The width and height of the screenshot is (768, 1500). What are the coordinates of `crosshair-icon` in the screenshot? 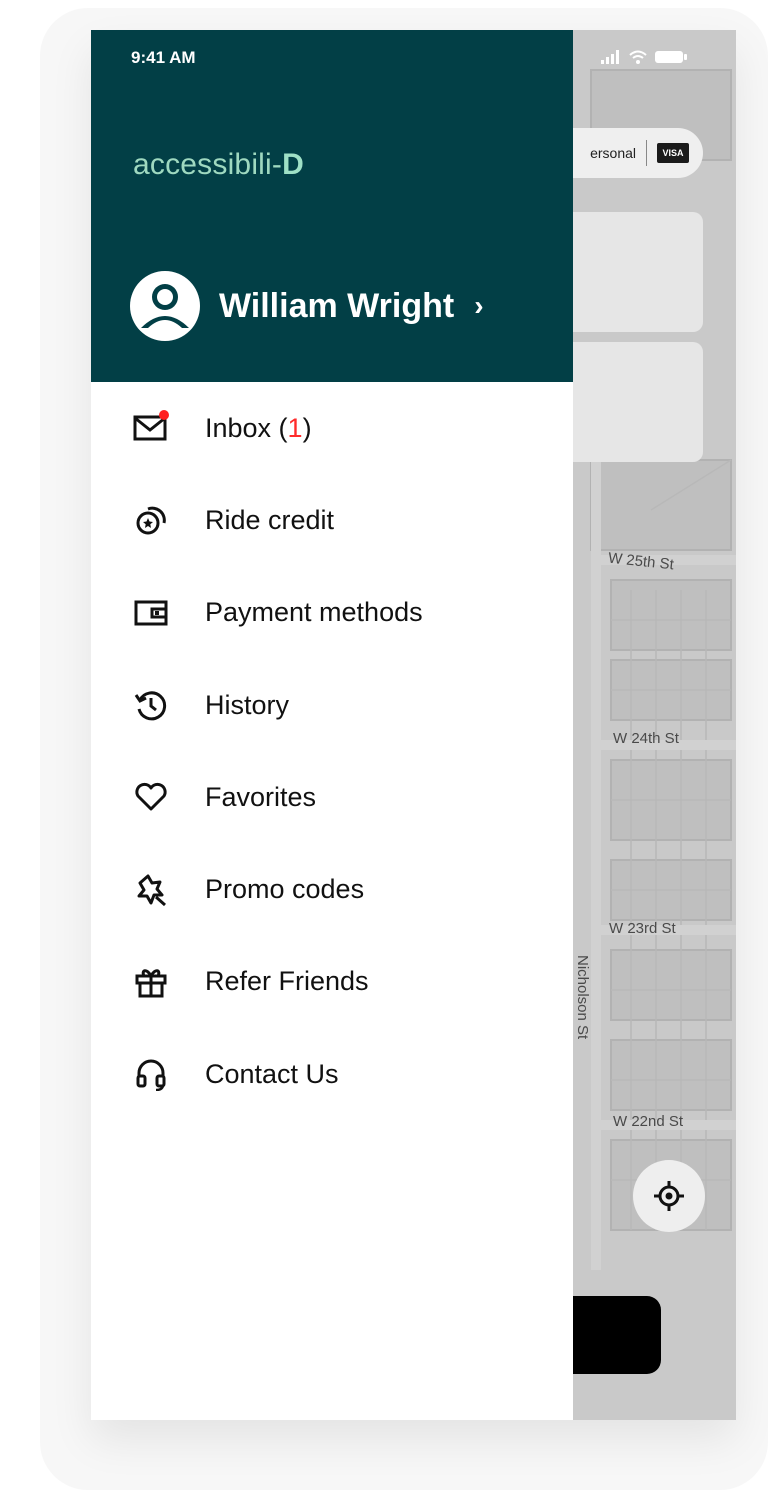 It's located at (669, 1196).